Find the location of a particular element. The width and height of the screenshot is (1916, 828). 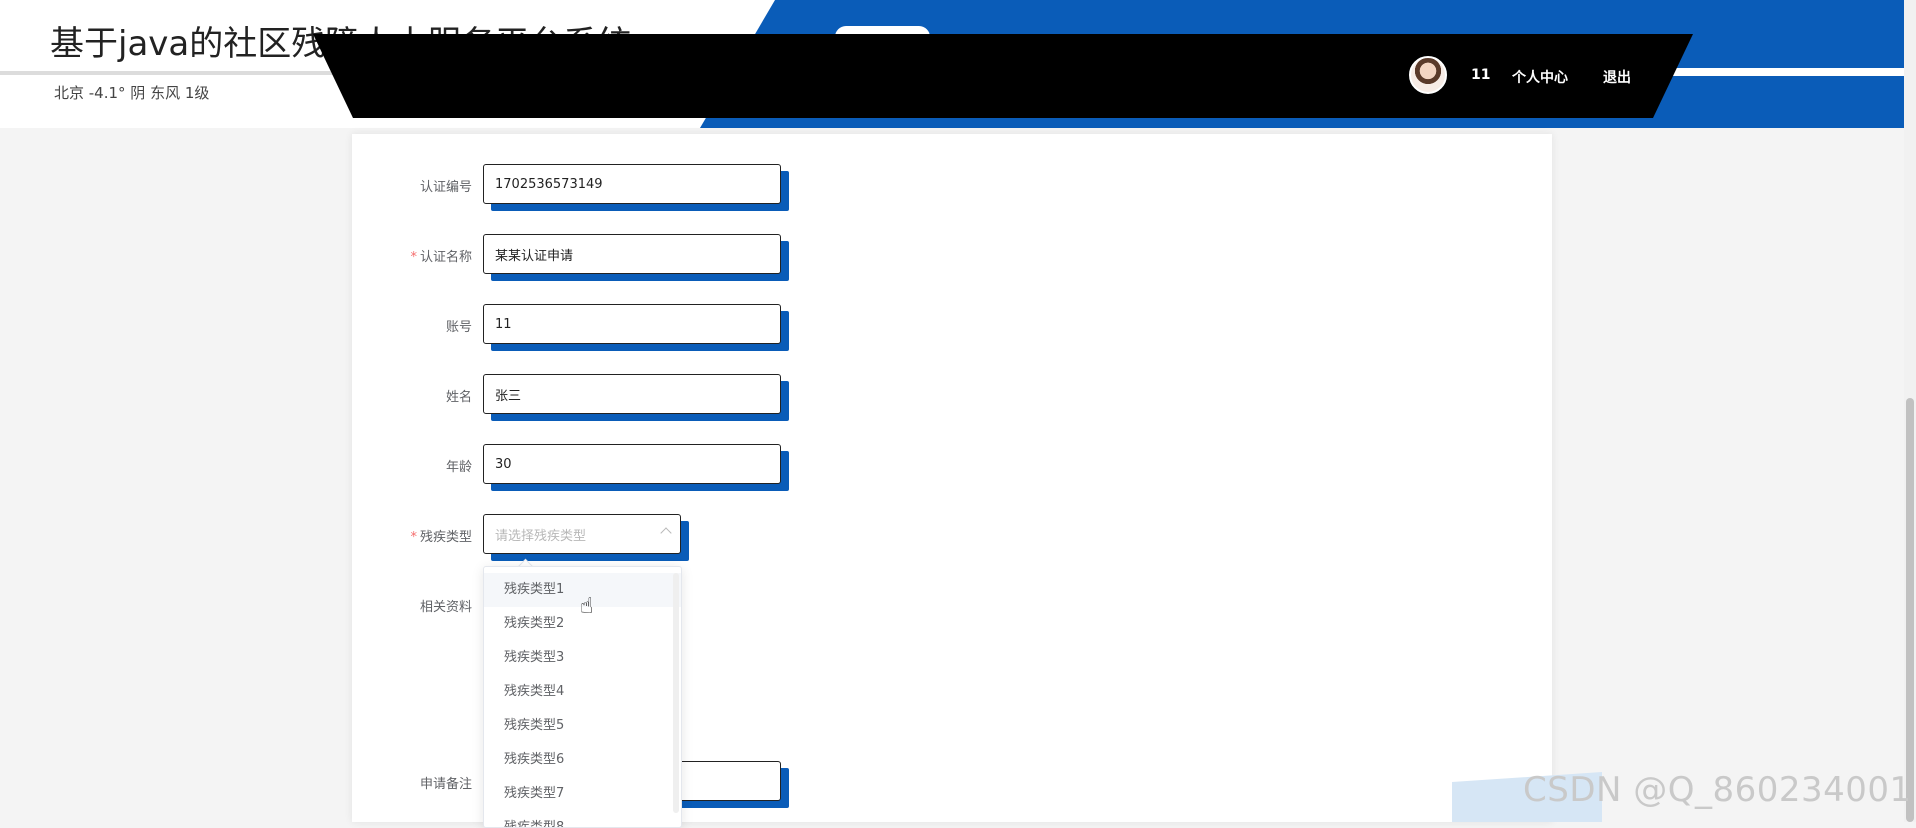

dropdown-option: 残疾类型8 is located at coordinates (582, 819).